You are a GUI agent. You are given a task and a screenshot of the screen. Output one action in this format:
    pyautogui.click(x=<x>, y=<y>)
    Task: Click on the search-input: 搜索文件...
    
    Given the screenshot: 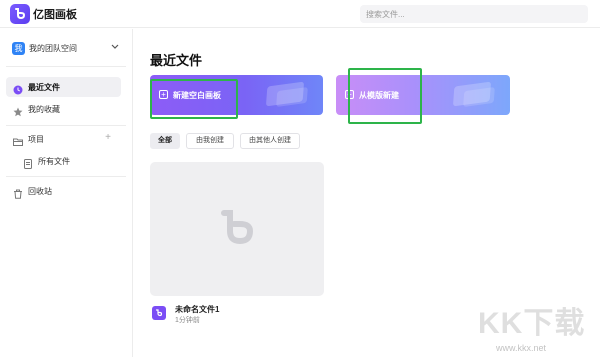 What is the action you would take?
    pyautogui.click(x=474, y=14)
    